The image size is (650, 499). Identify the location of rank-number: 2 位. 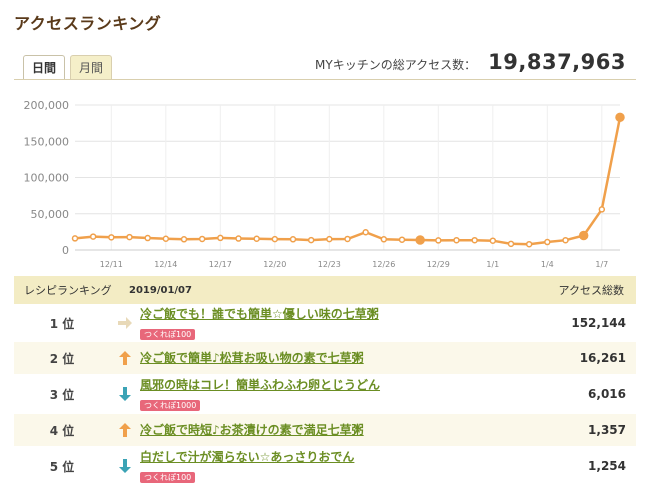
(62, 358).